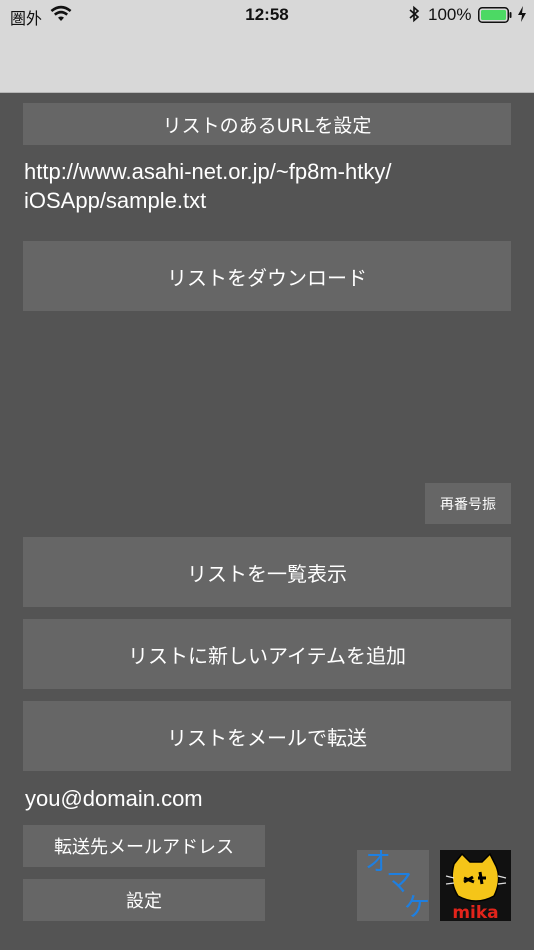 This screenshot has height=950, width=534. What do you see at coordinates (208, 171) in the screenshot?
I see `url-line-1: http://www.asahi-net.or.jp/~fp8m-htky/` at bounding box center [208, 171].